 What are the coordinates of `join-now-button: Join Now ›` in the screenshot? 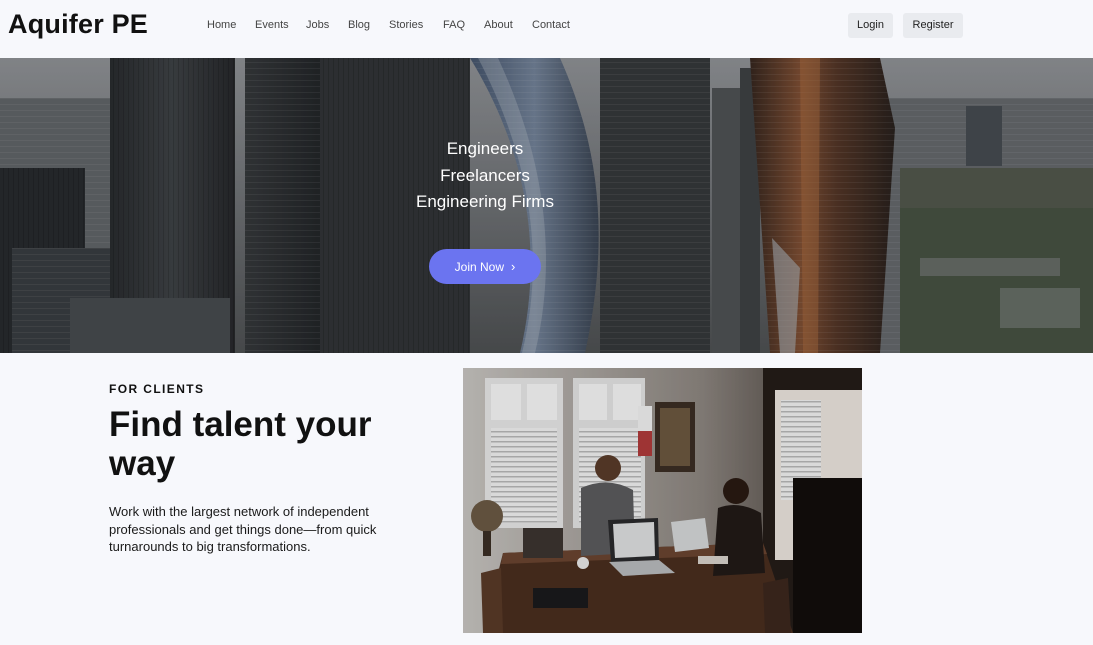 It's located at (485, 266).